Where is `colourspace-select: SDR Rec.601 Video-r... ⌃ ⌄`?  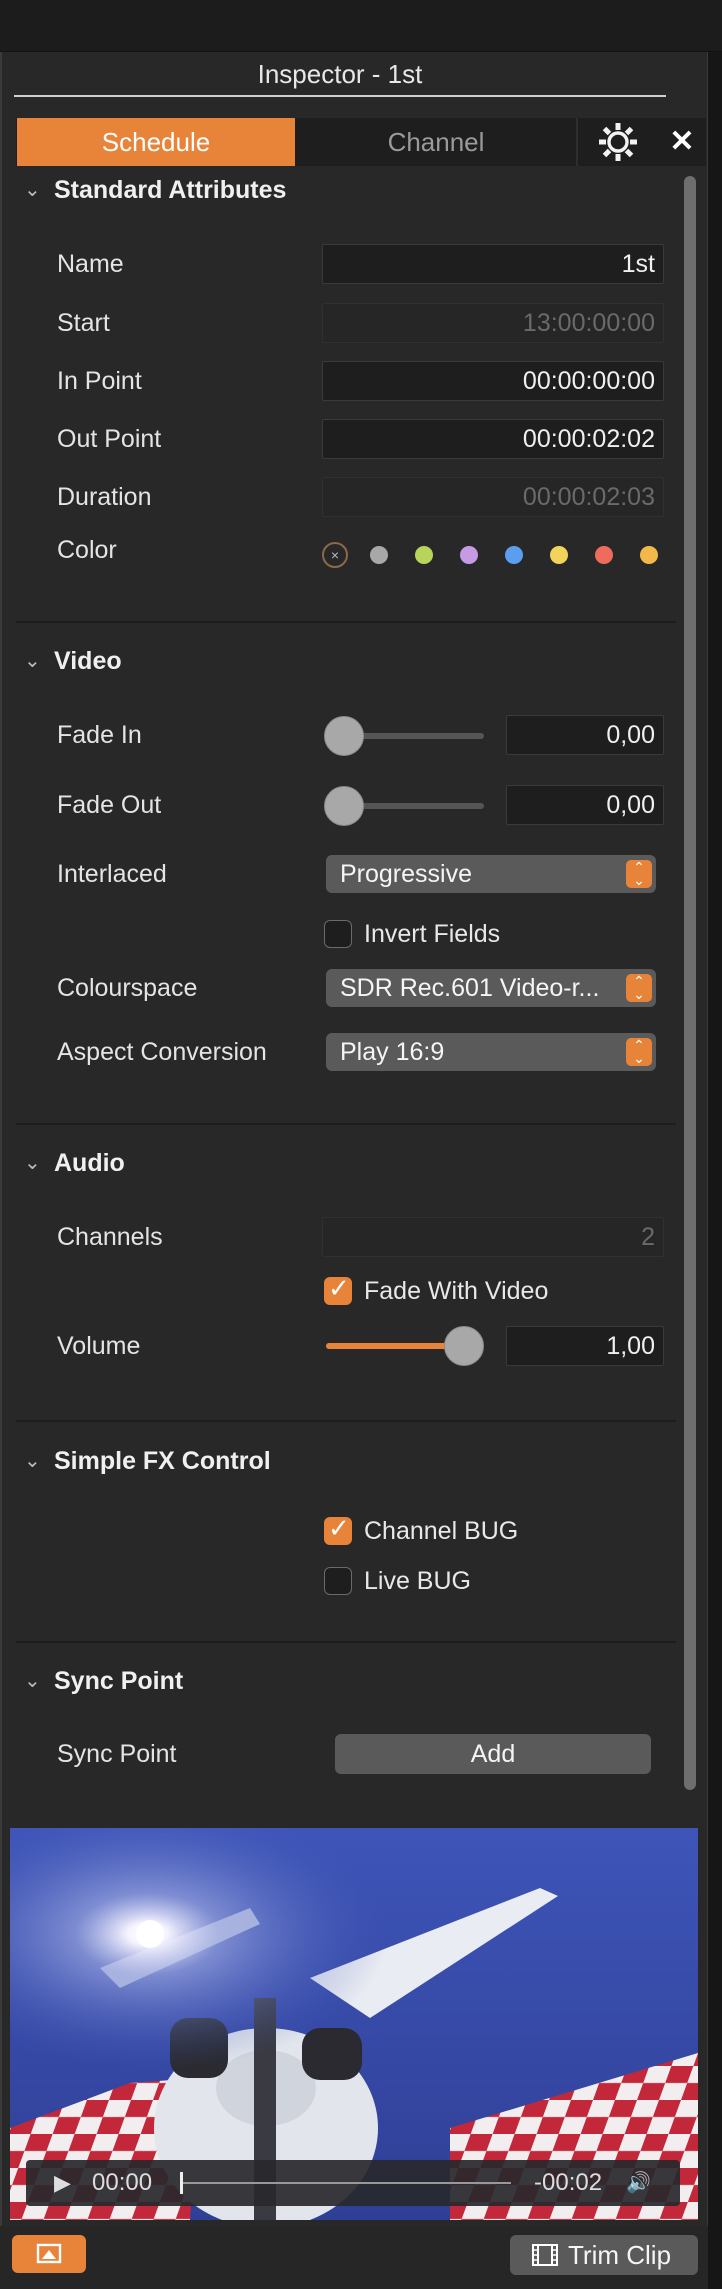
colourspace-select: SDR Rec.601 Video-r... ⌃ ⌄ is located at coordinates (491, 988).